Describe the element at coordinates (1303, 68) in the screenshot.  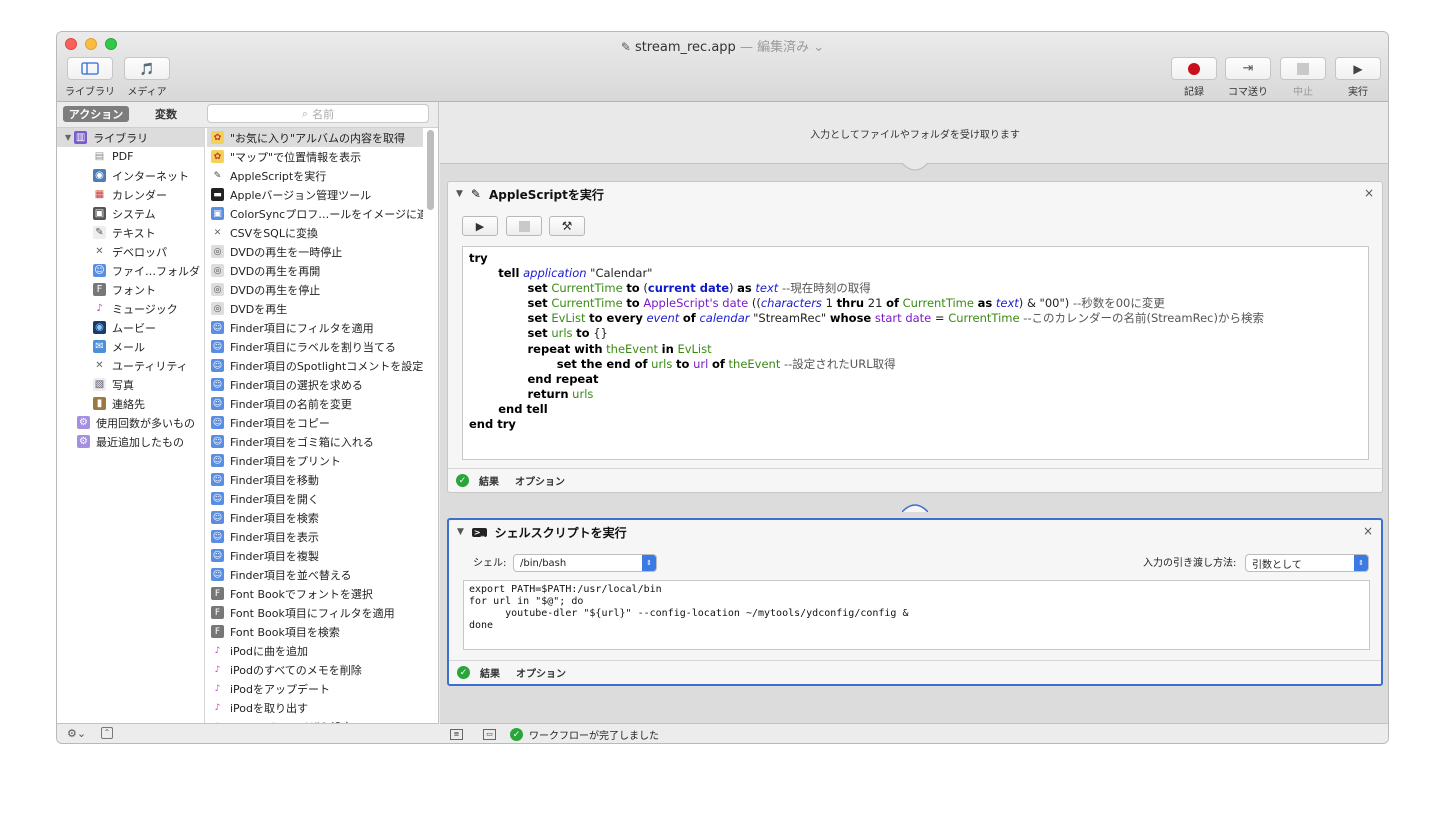
I see `stop-button` at that location.